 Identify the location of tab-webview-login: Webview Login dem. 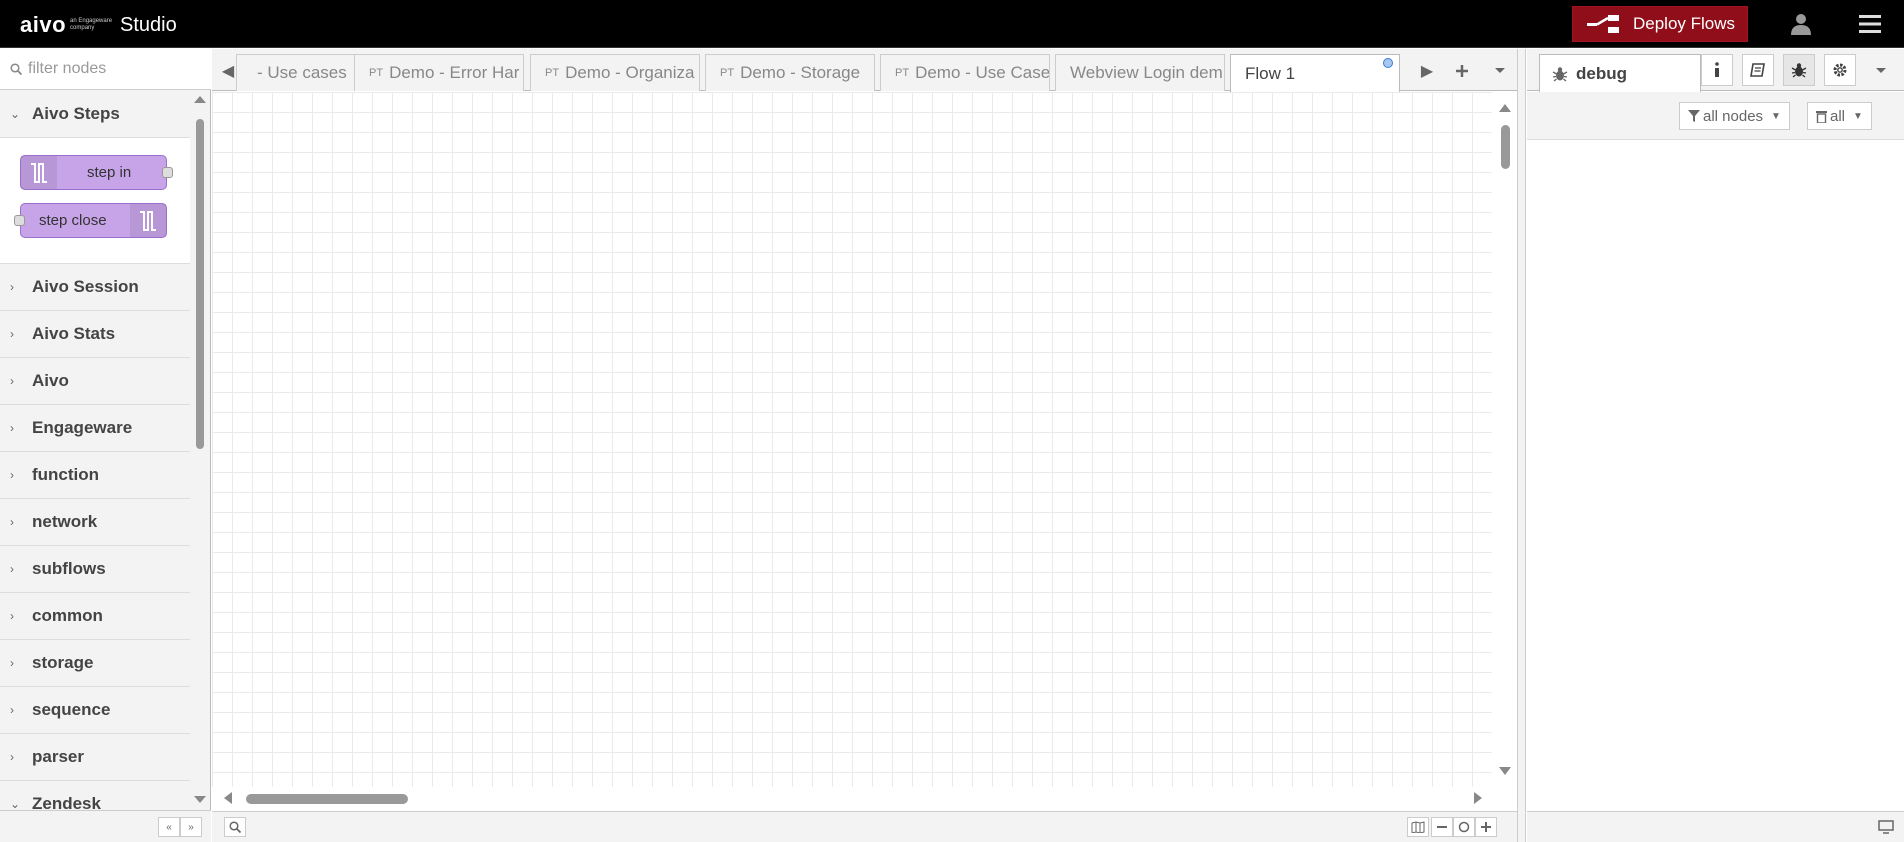
(1140, 72).